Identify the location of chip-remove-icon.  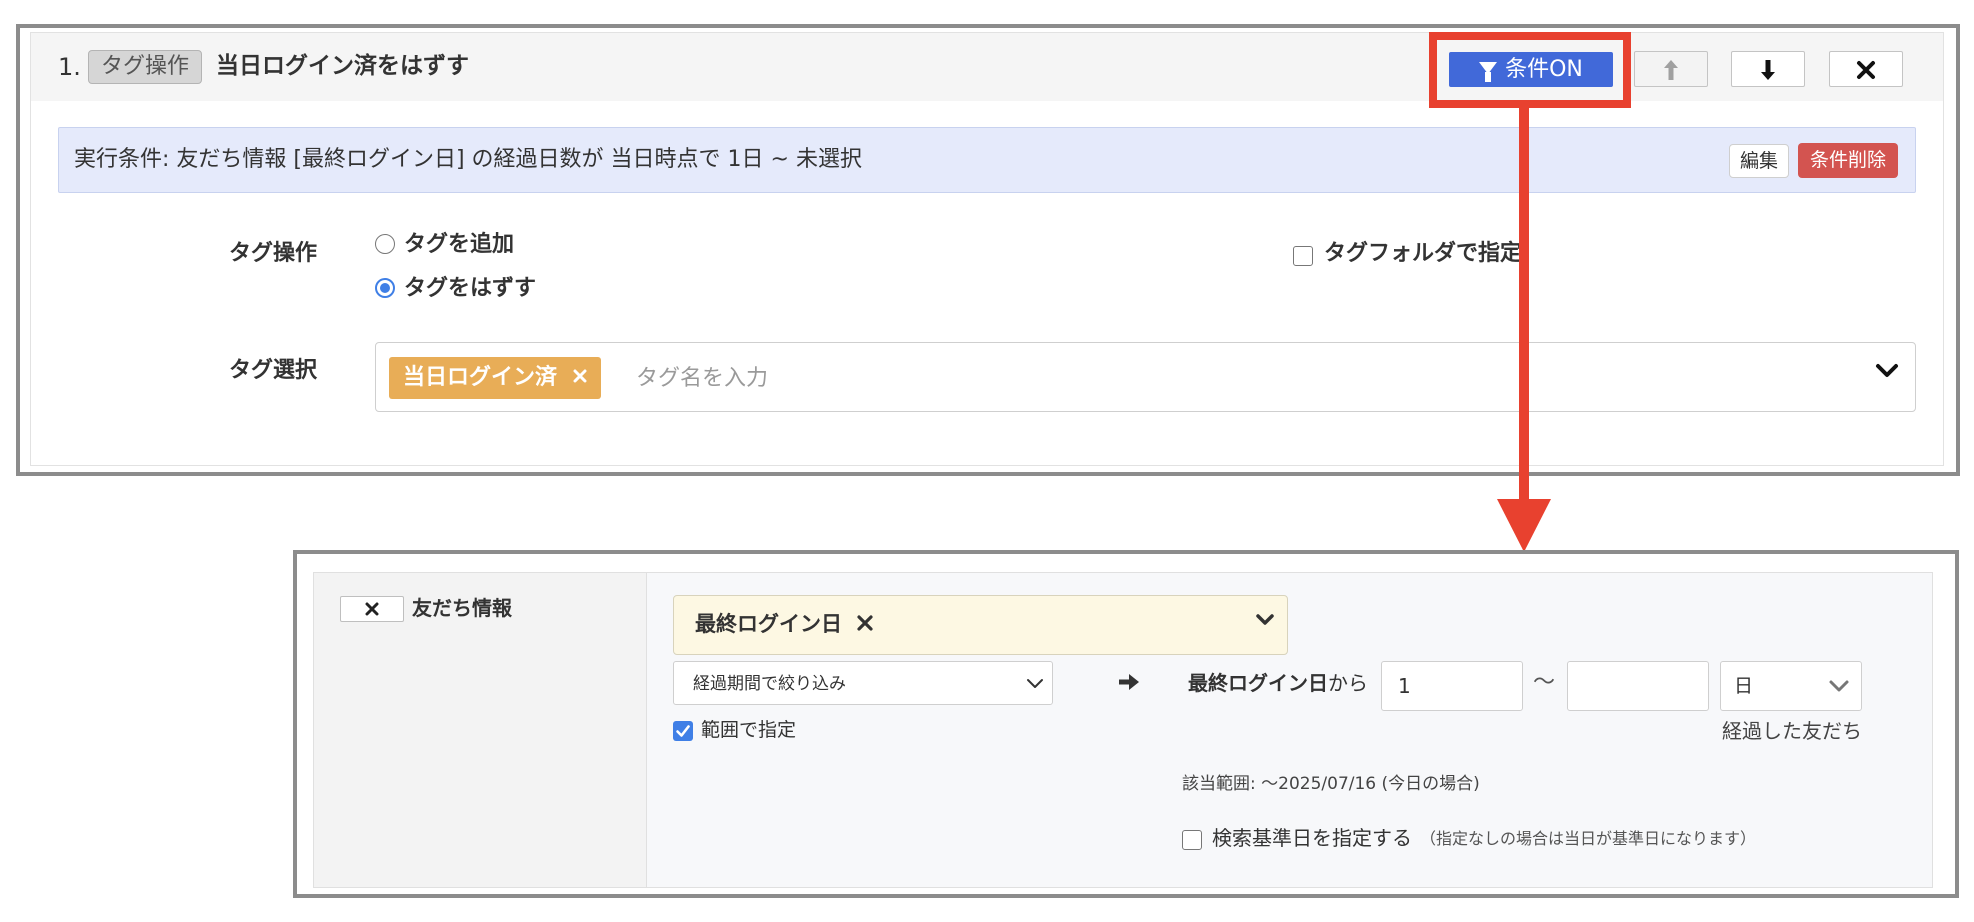
(580, 376).